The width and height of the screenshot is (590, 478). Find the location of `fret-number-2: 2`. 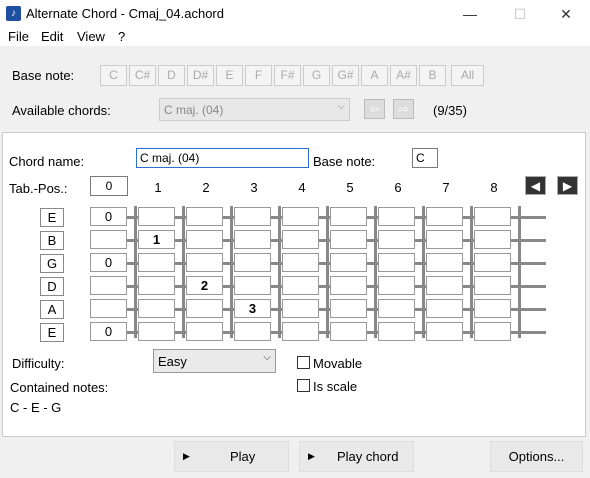

fret-number-2: 2 is located at coordinates (206, 187).